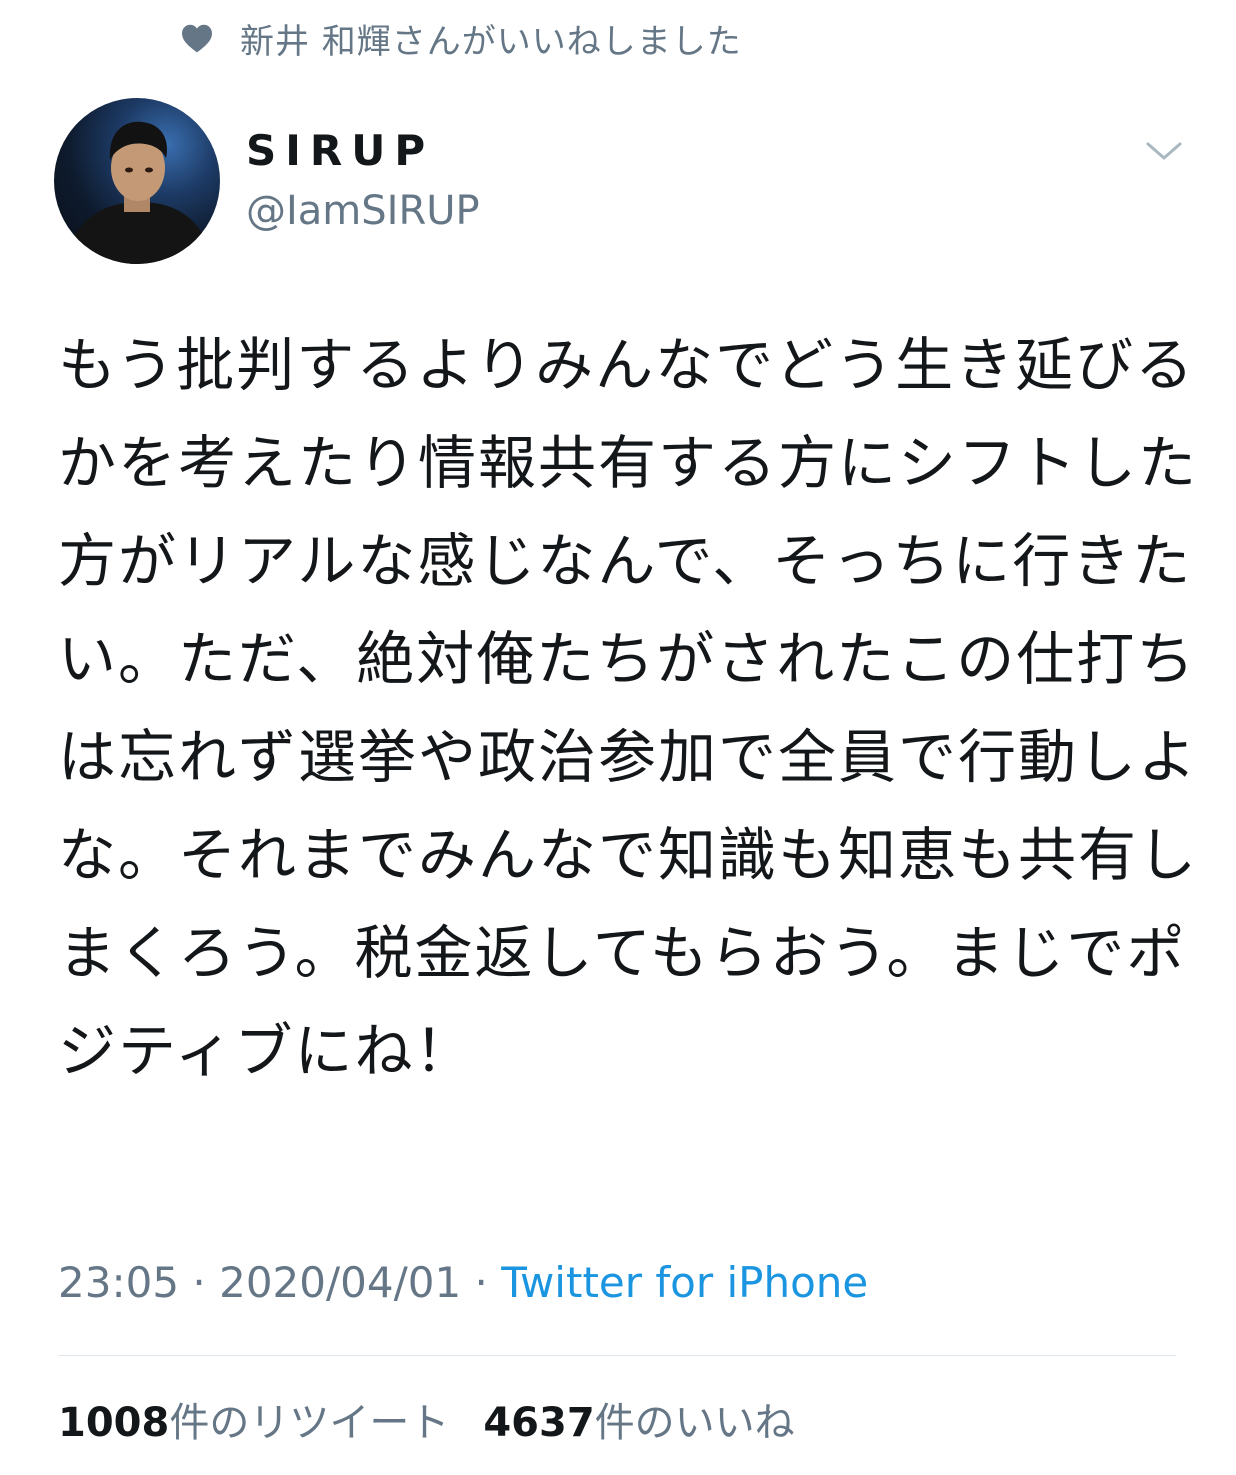 The height and width of the screenshot is (1475, 1236). Describe the element at coordinates (139, 192) in the screenshot. I see `avatar-image` at that location.